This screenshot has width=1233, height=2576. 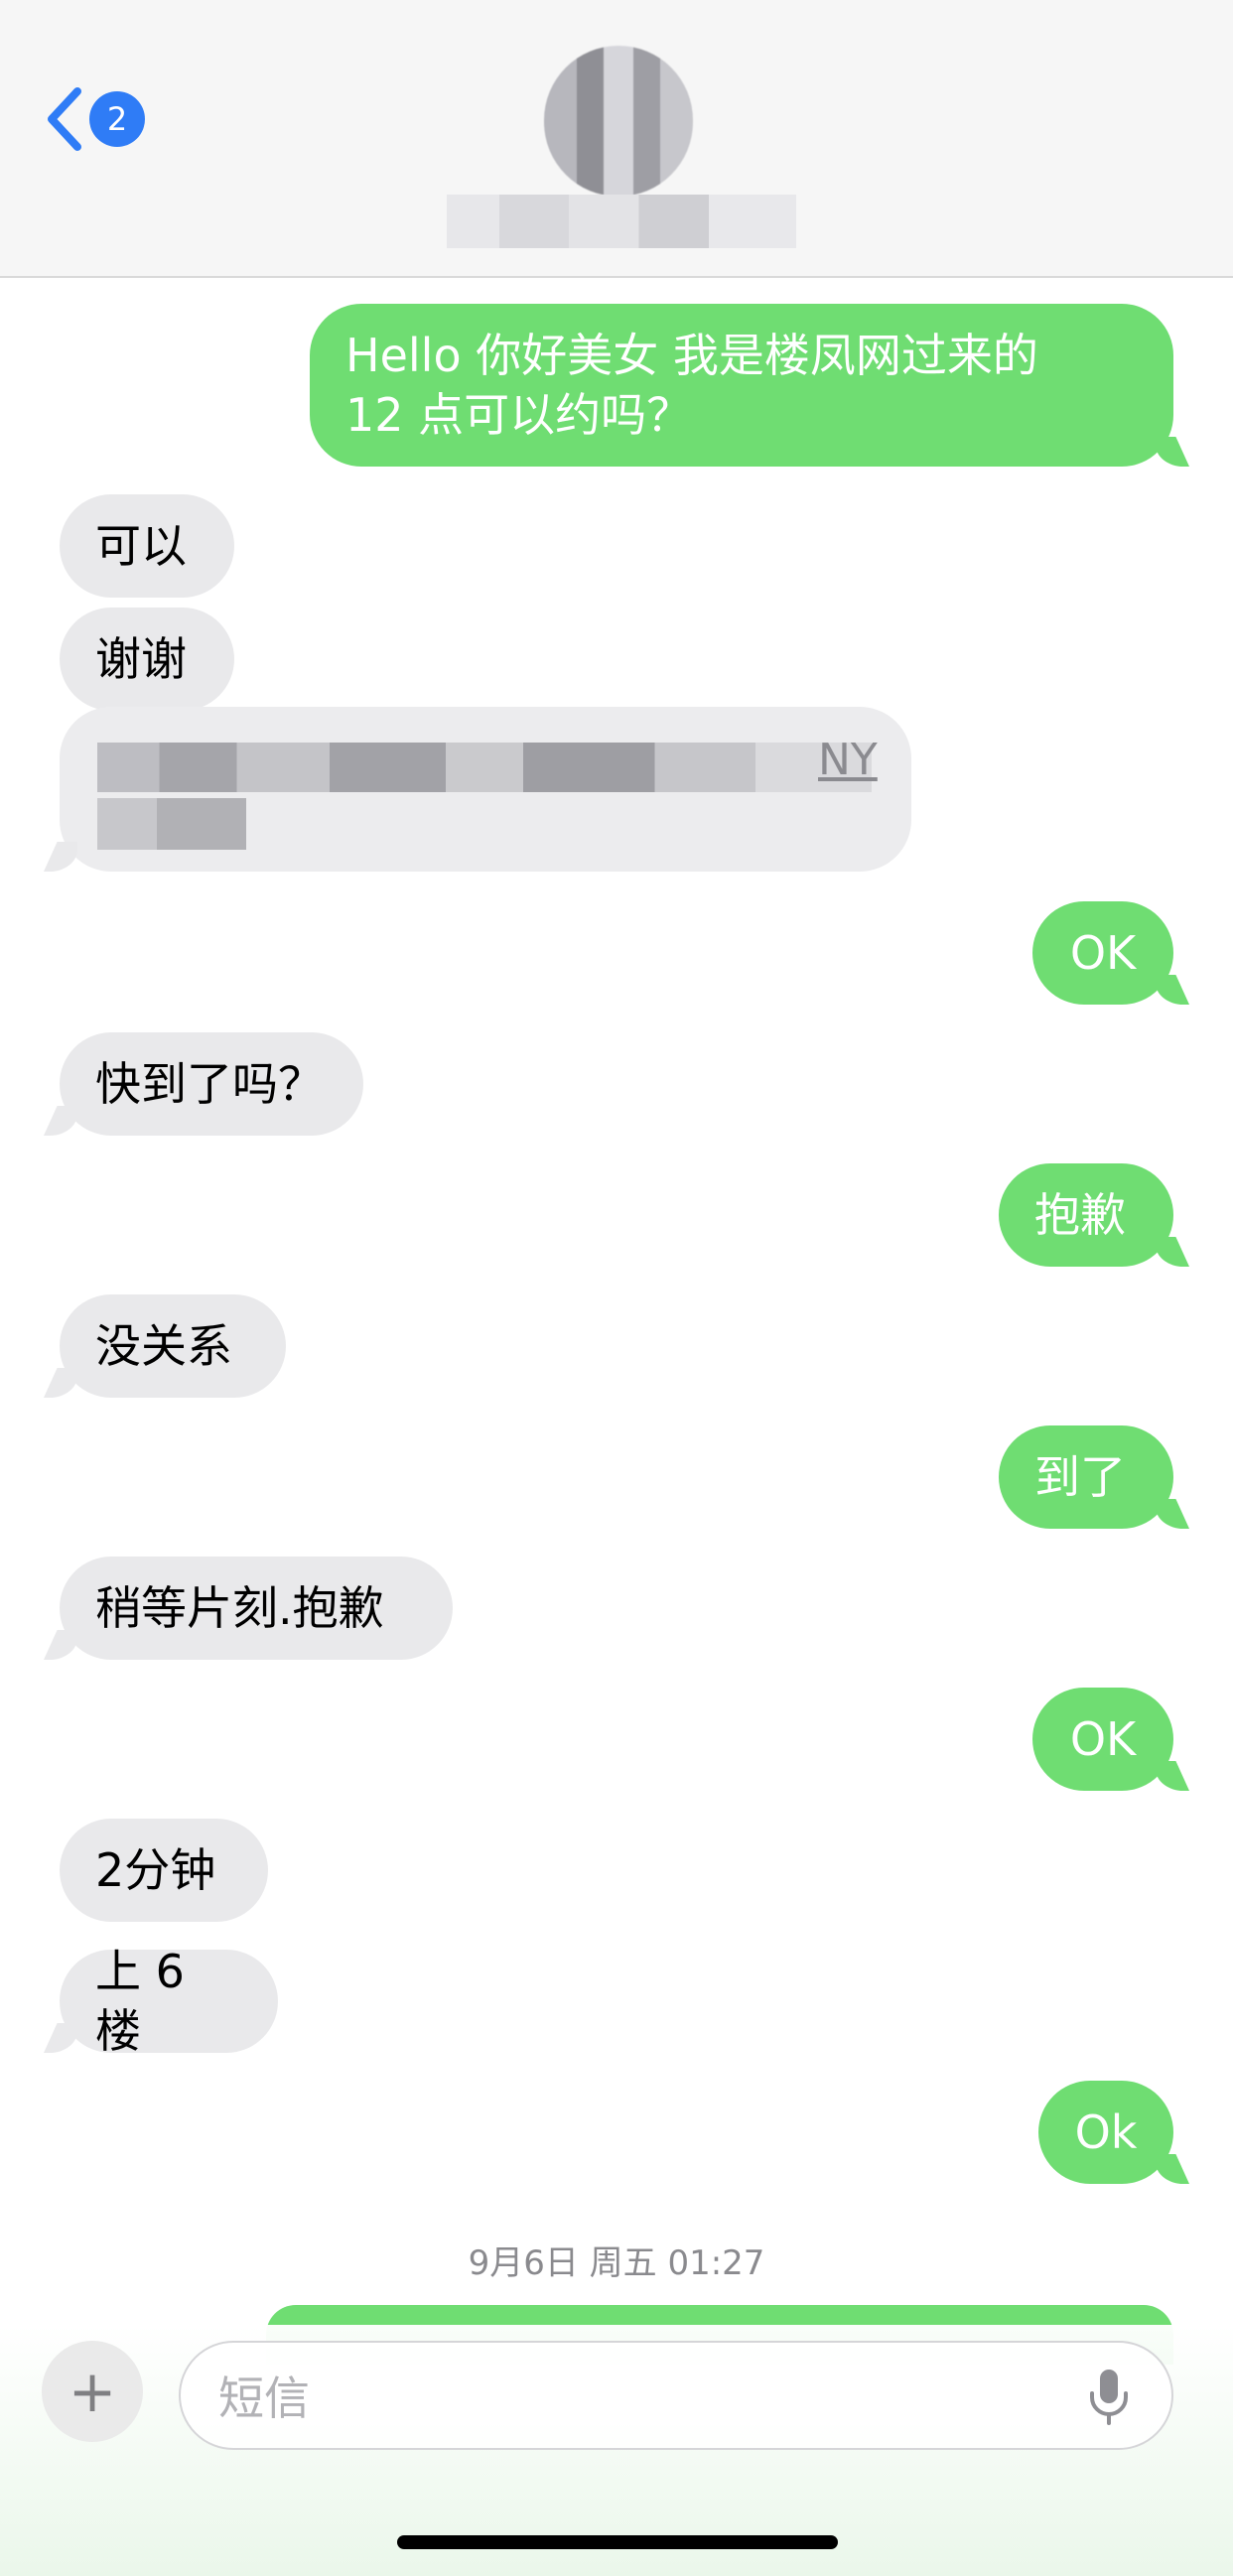 What do you see at coordinates (742, 385) in the screenshot?
I see `message-bubble-sent: Hello 你好美女 我是楼凤网过来的 12 点可以约吗？` at bounding box center [742, 385].